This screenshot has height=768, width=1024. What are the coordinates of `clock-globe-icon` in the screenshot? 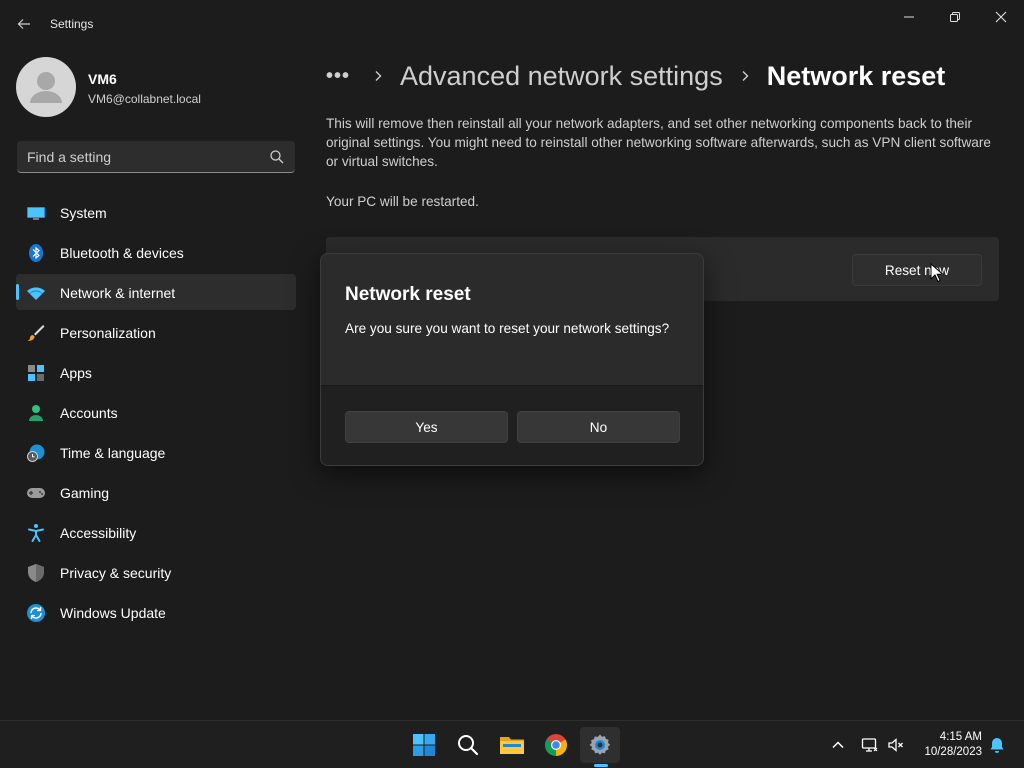 It's located at (36, 453).